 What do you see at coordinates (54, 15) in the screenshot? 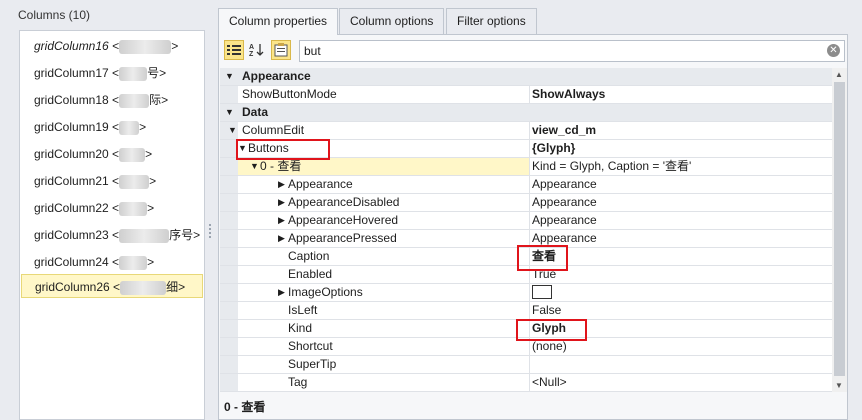
I see `columns-caption: Columns (10)` at bounding box center [54, 15].